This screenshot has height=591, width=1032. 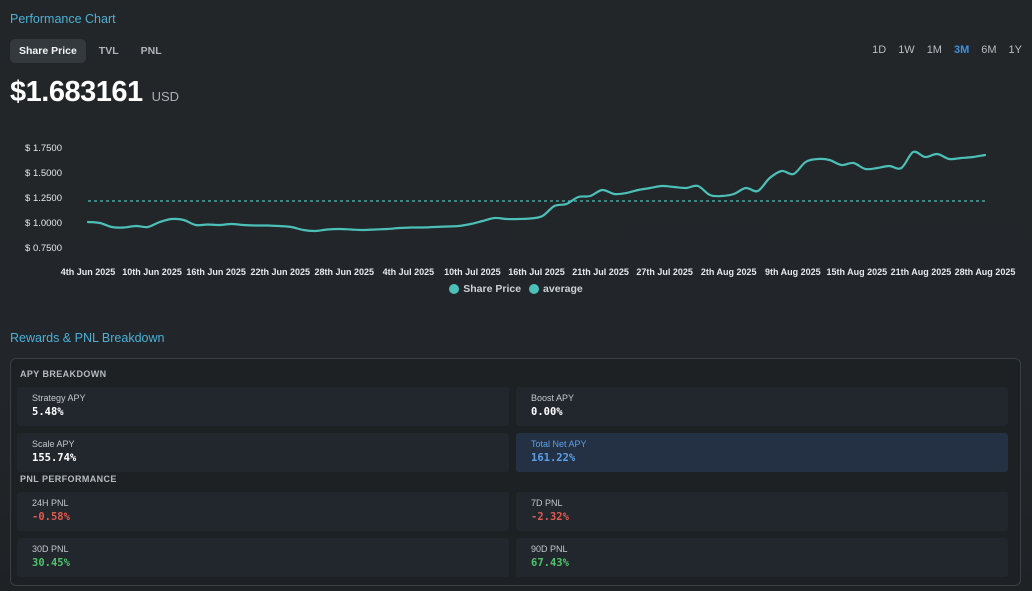 What do you see at coordinates (48, 412) in the screenshot?
I see `strategy-apy-value: 5.48%` at bounding box center [48, 412].